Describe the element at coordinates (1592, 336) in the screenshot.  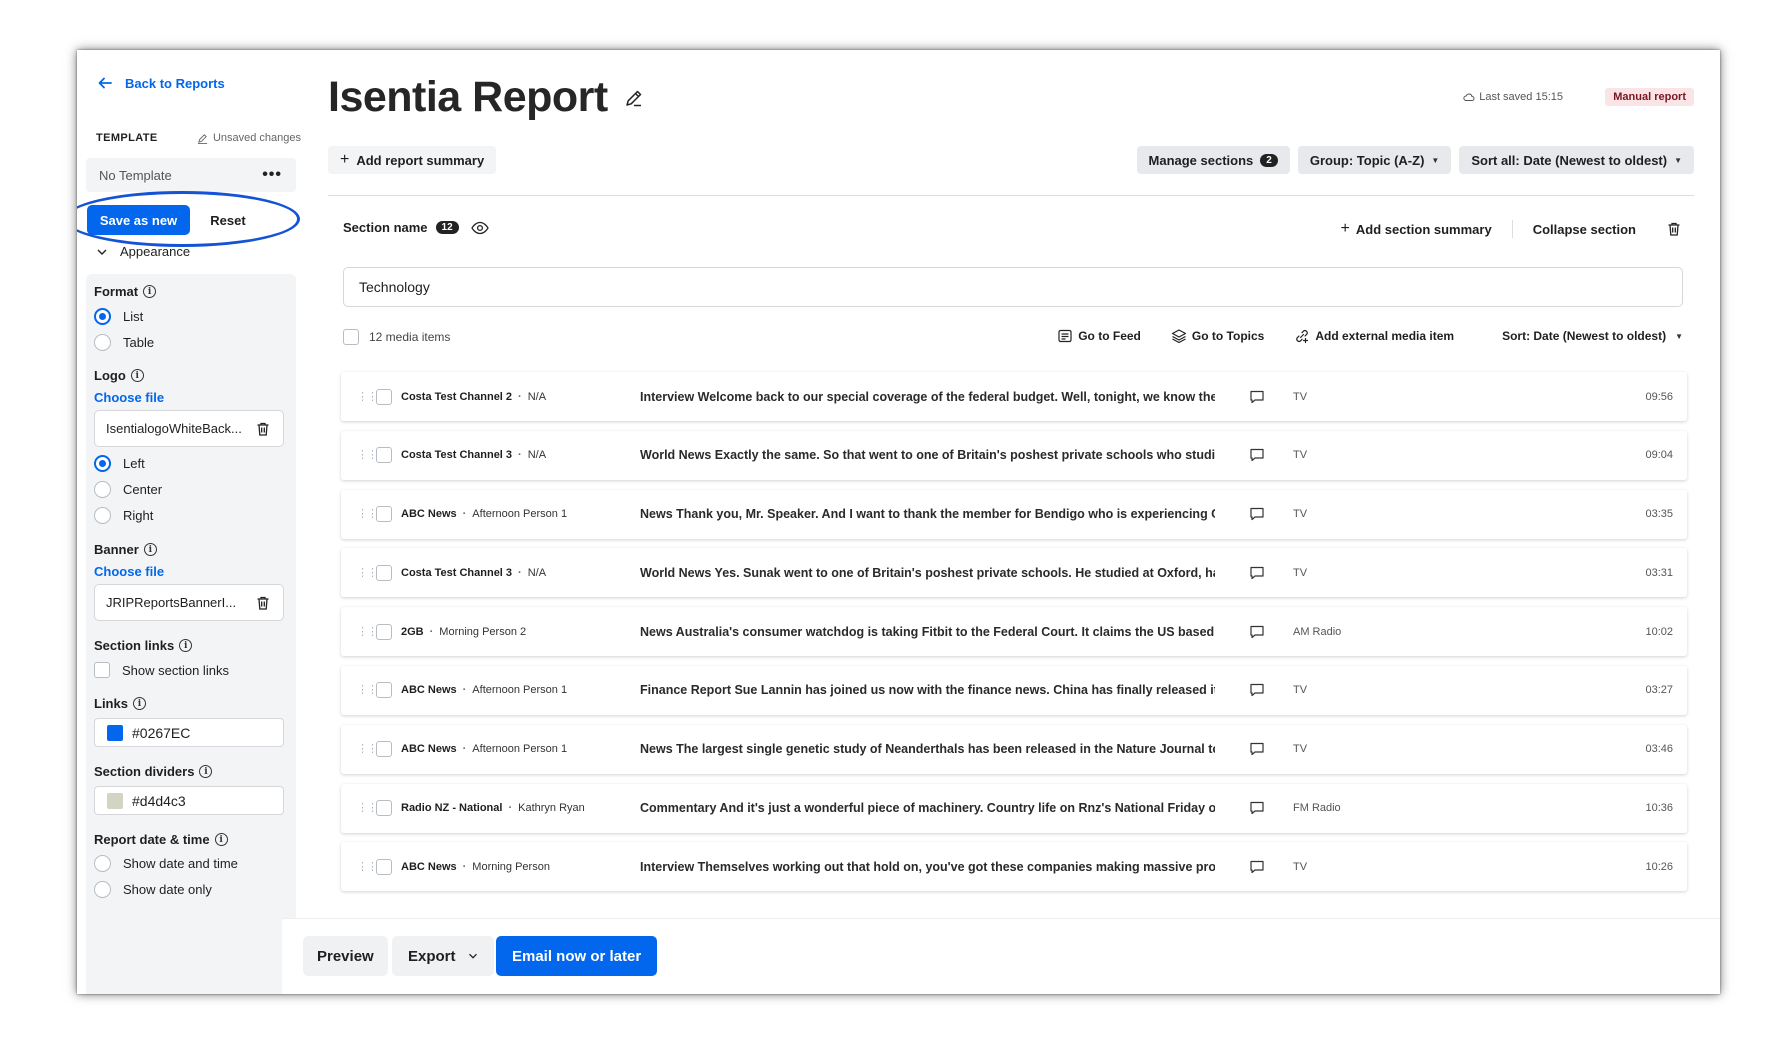
I see `section-sort-dropdown: Sort: Date (Newest to oldest) ▼` at that location.